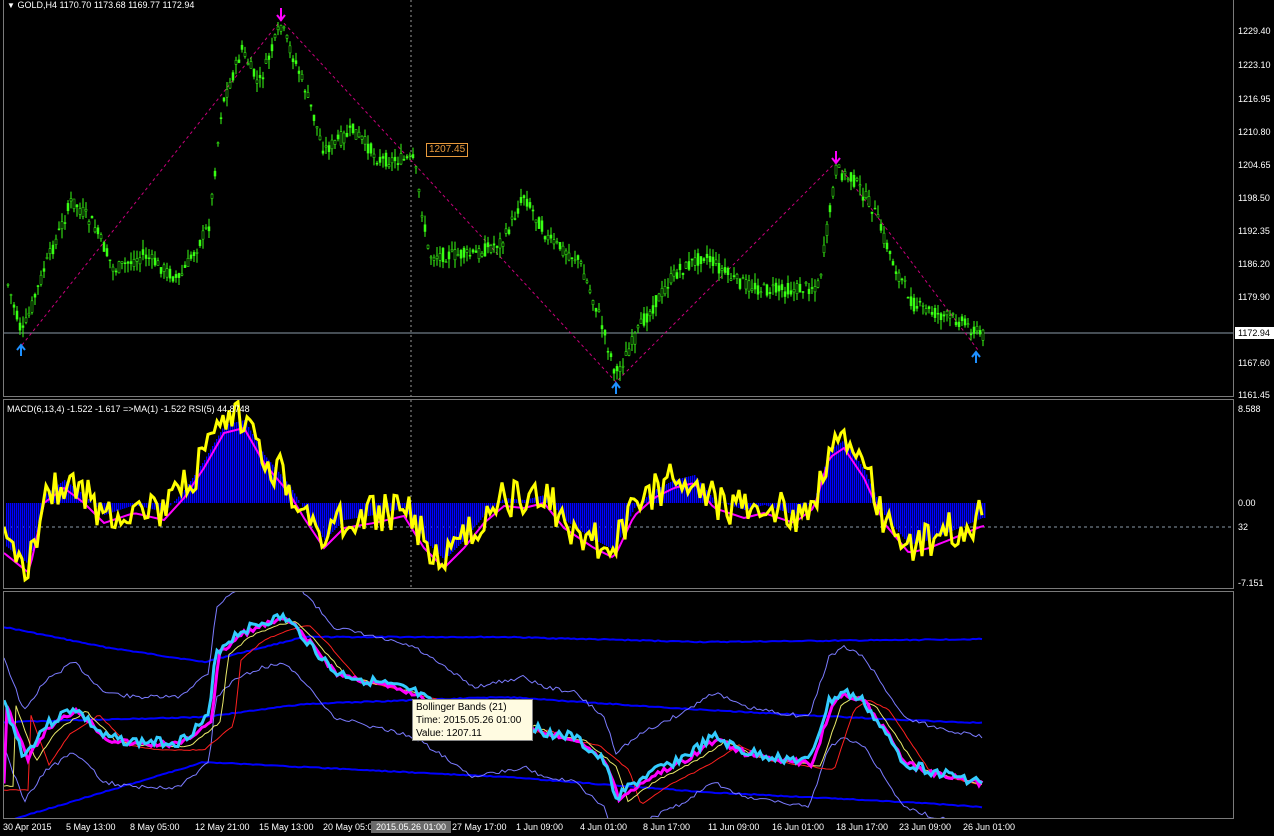 This screenshot has height=836, width=1274. Describe the element at coordinates (222, 827) in the screenshot. I see `x-axis-label: 12 May 21:00` at that location.